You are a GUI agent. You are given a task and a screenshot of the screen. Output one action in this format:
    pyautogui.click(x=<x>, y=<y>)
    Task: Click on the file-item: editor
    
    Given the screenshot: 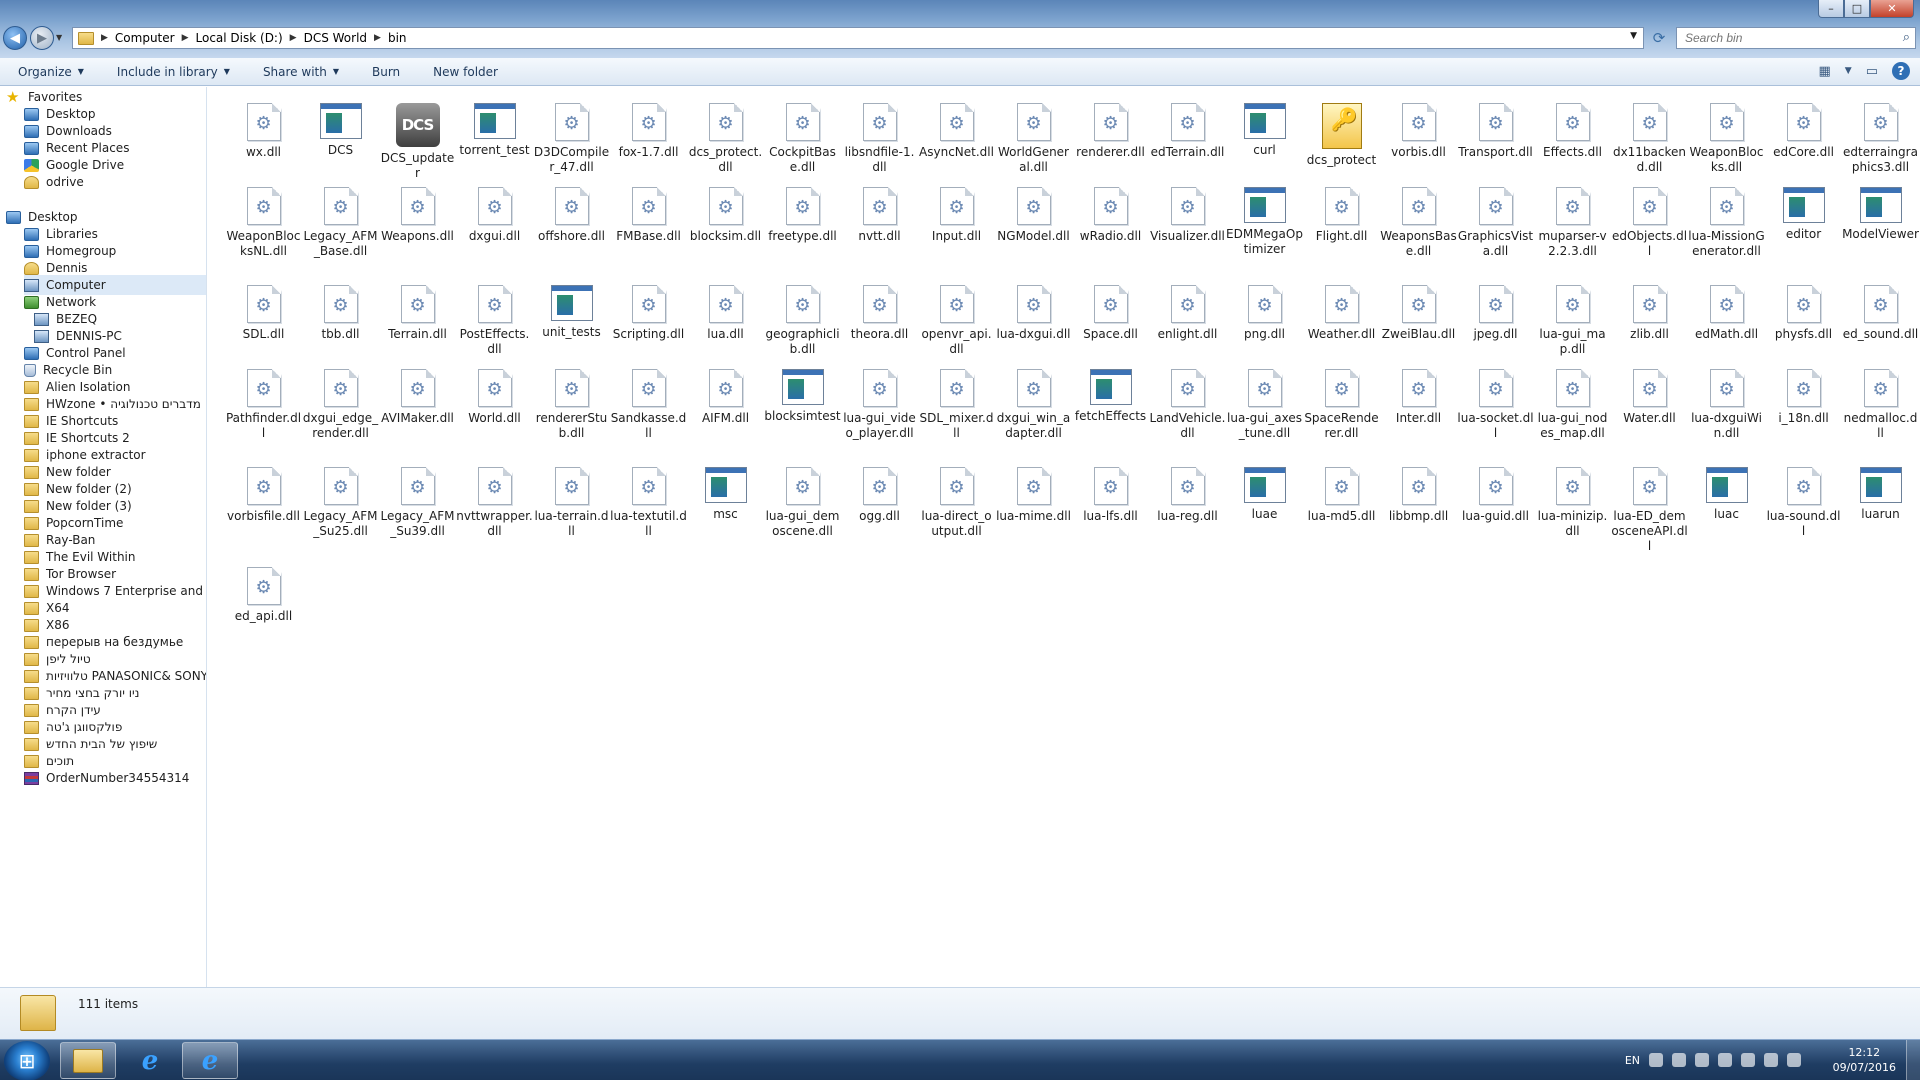 What is the action you would take?
    pyautogui.click(x=1803, y=214)
    